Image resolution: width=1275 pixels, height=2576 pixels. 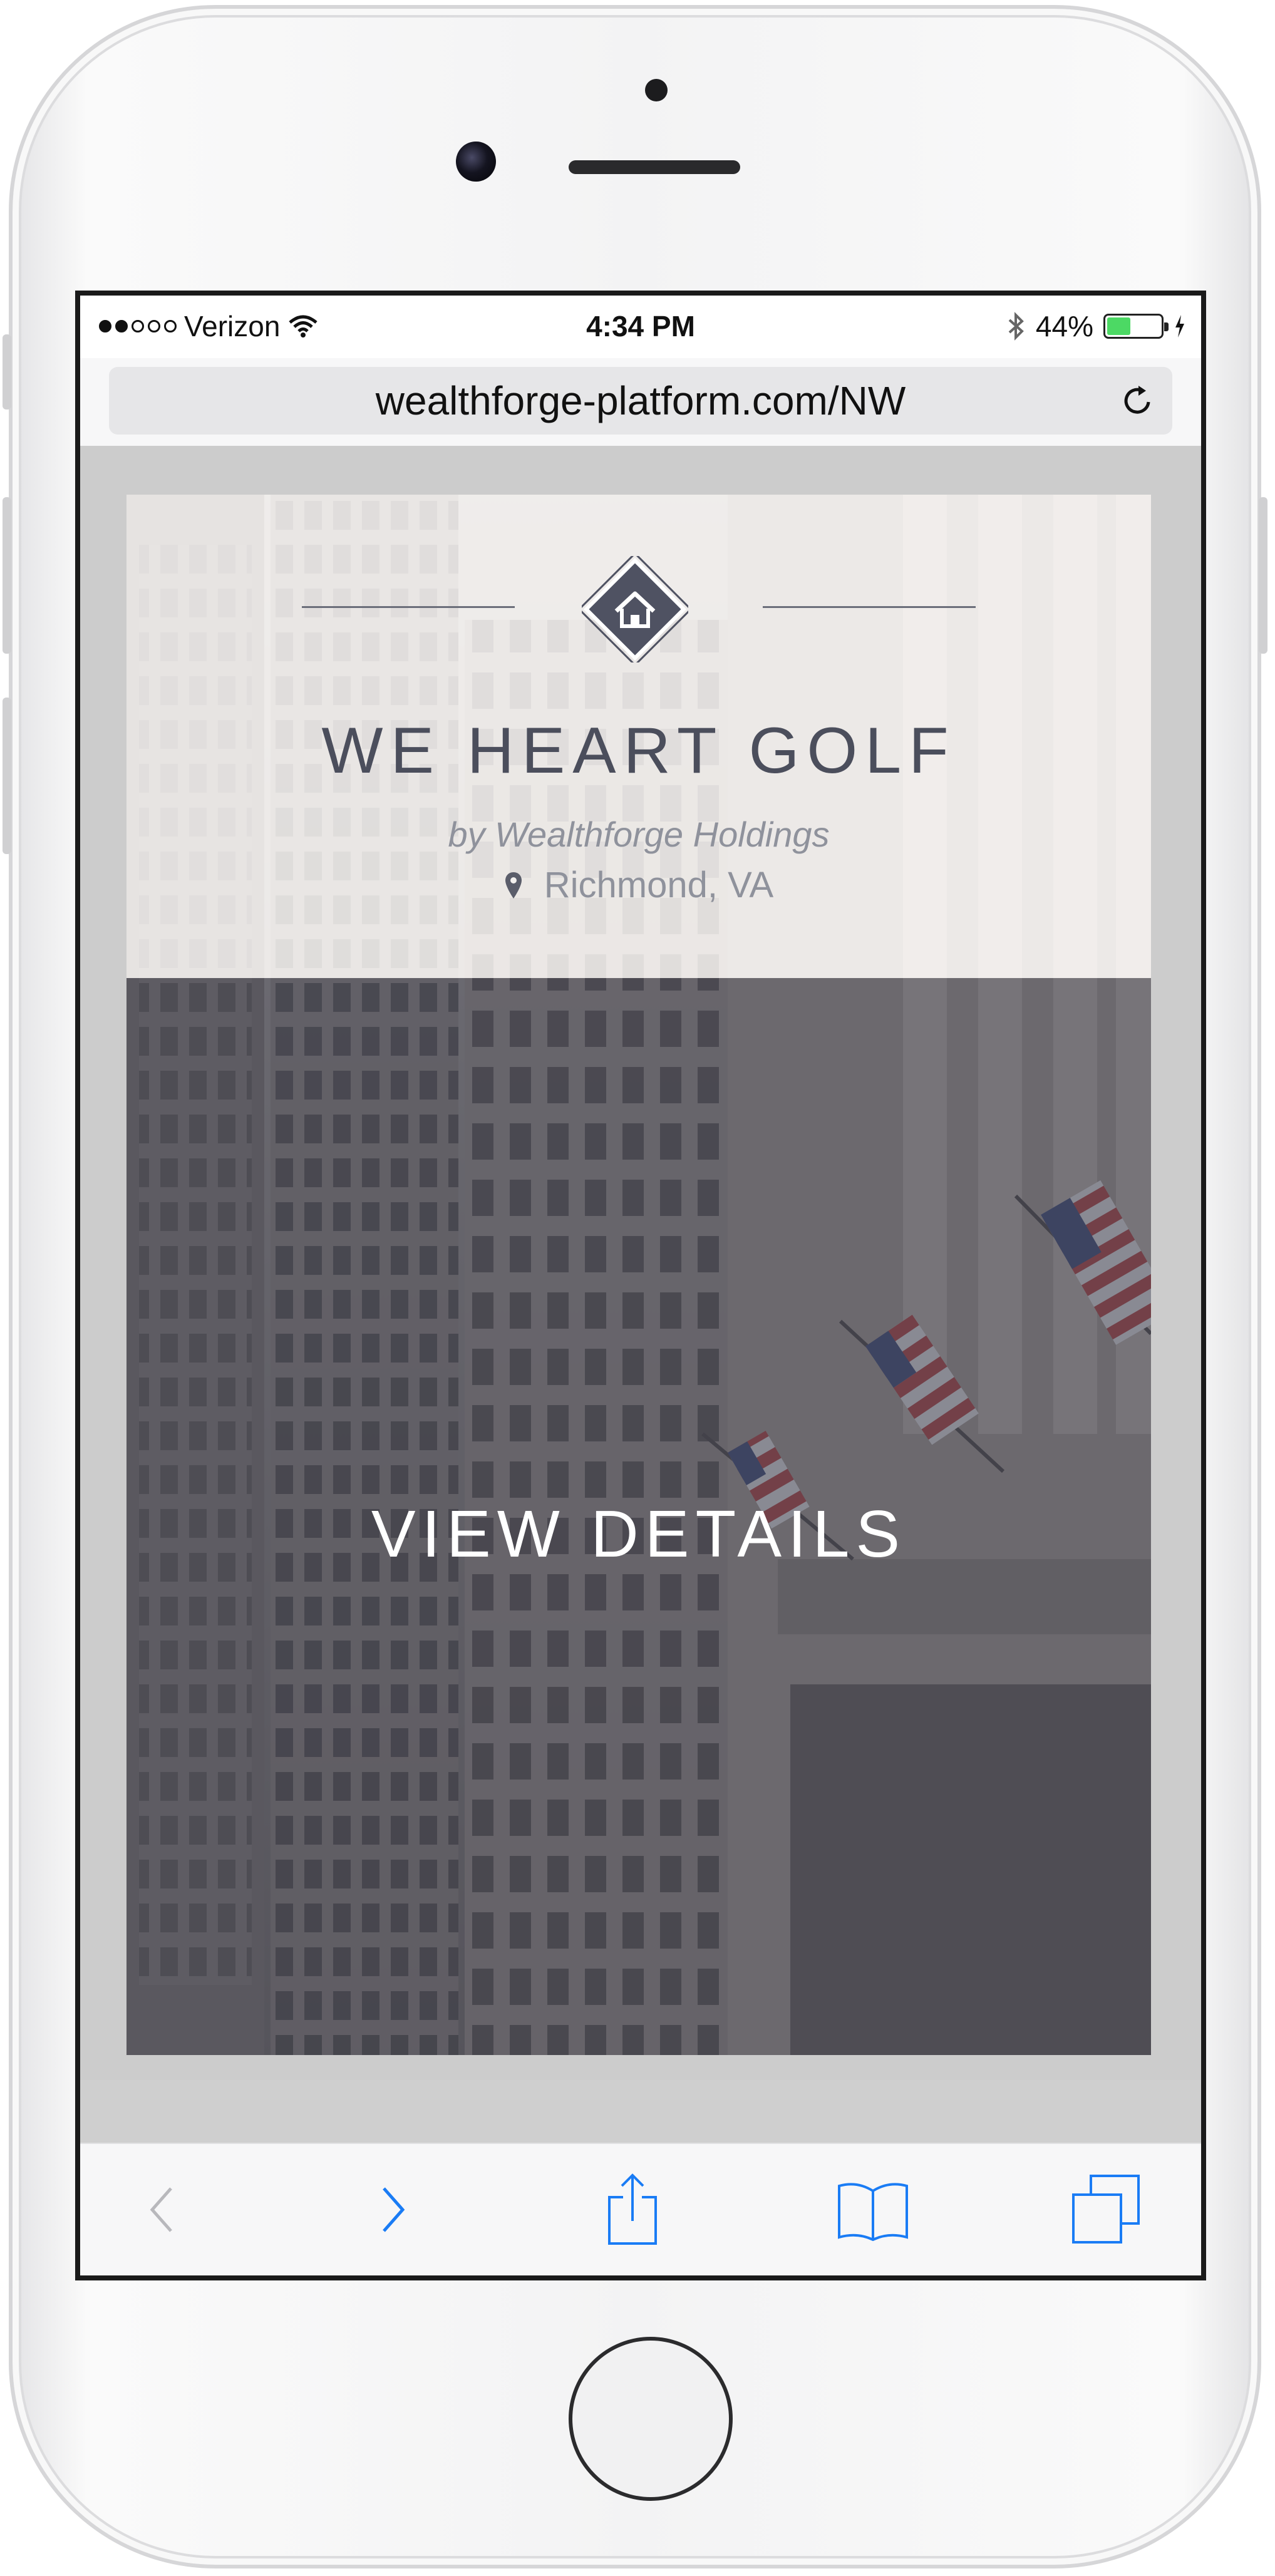 I want to click on home-icon, so click(x=635, y=609).